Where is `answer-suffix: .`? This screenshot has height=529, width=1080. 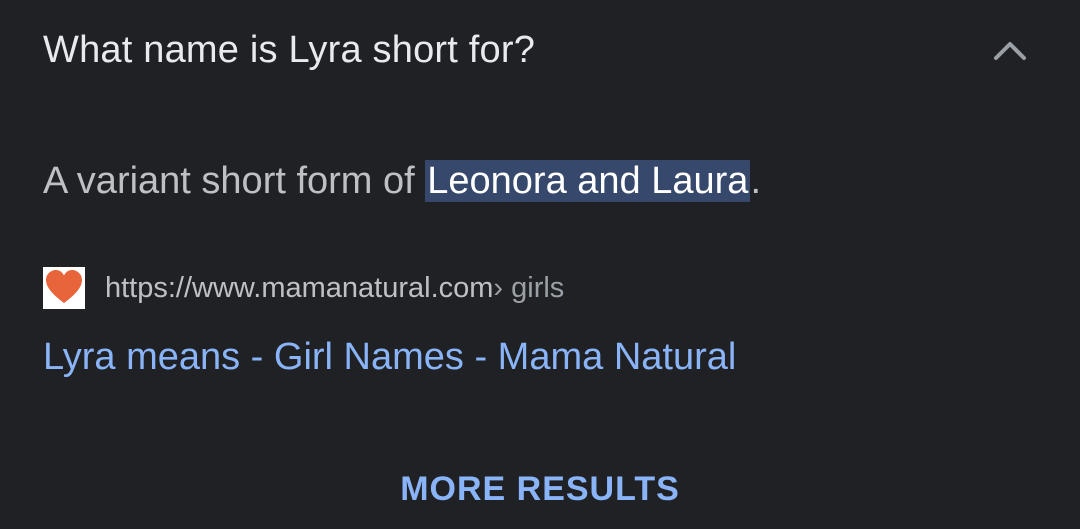 answer-suffix: . is located at coordinates (755, 181).